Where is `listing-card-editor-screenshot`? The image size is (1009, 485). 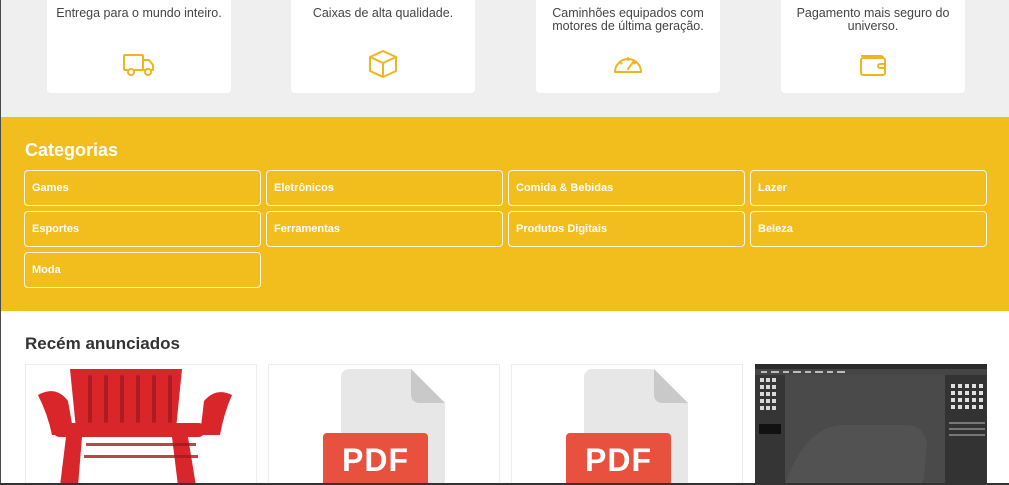
listing-card-editor-screenshot is located at coordinates (871, 424).